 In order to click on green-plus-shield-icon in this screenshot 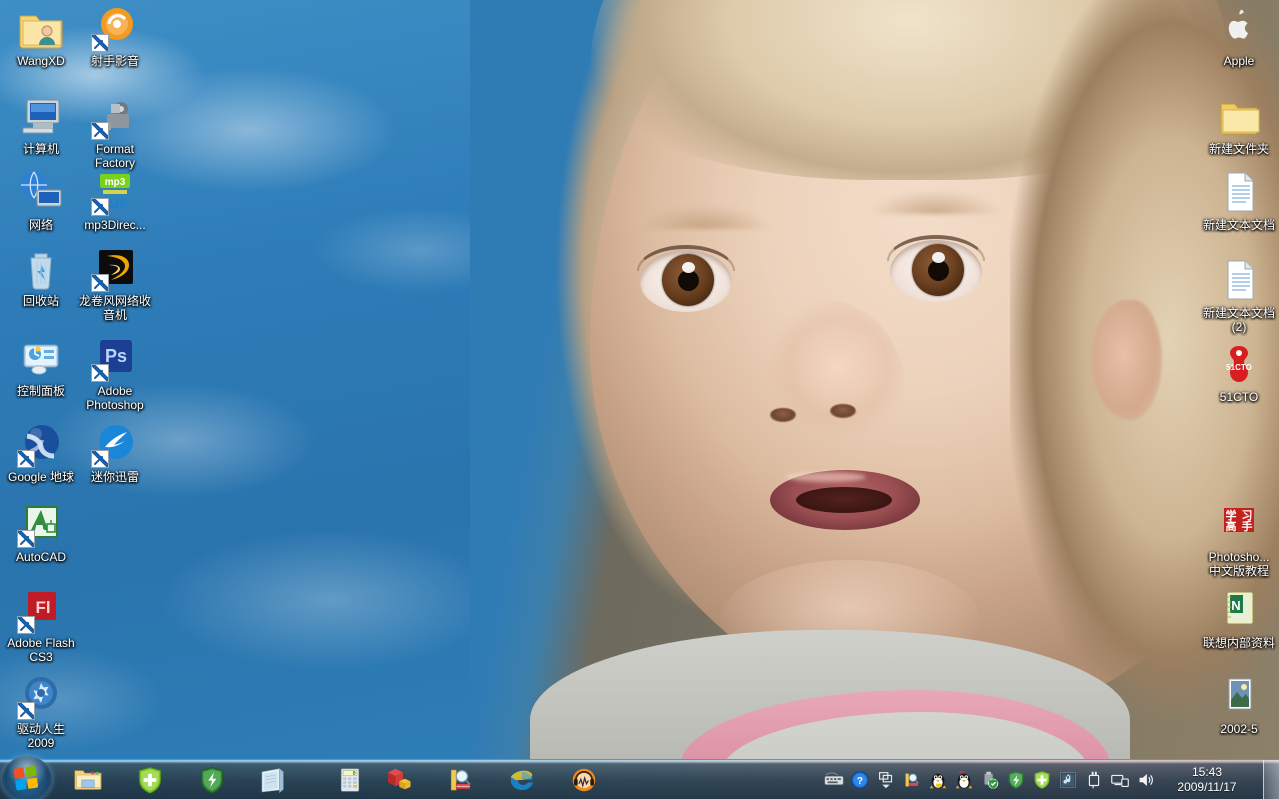, I will do `click(150, 780)`.